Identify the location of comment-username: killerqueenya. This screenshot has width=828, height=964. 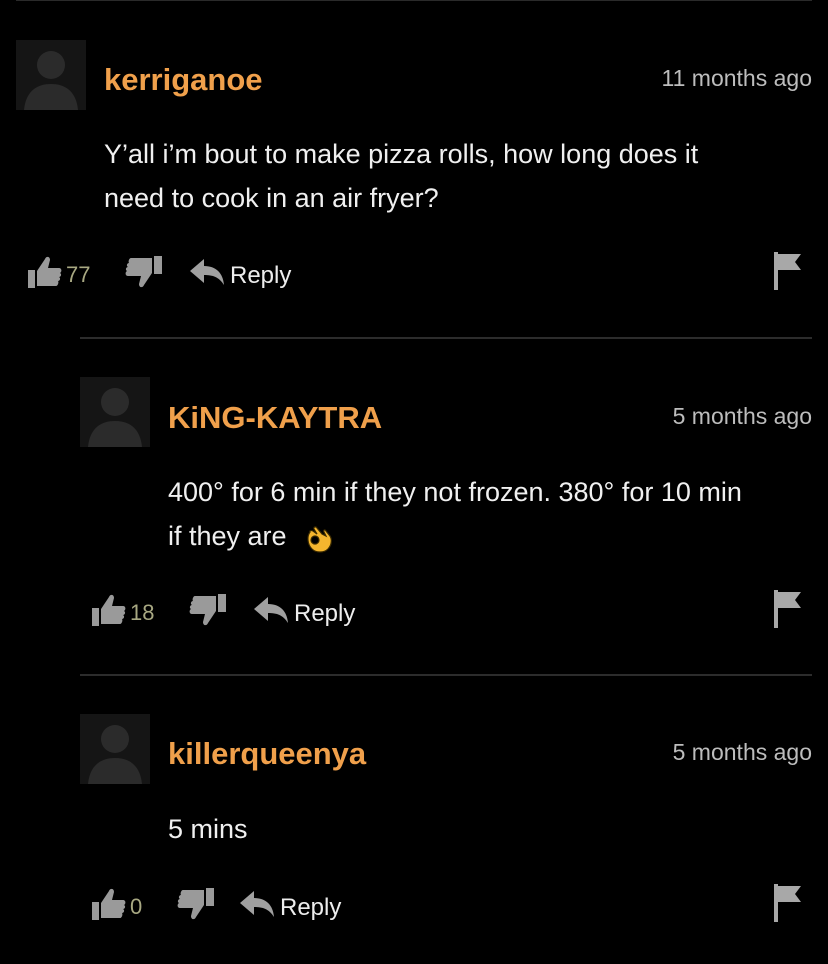
(267, 754).